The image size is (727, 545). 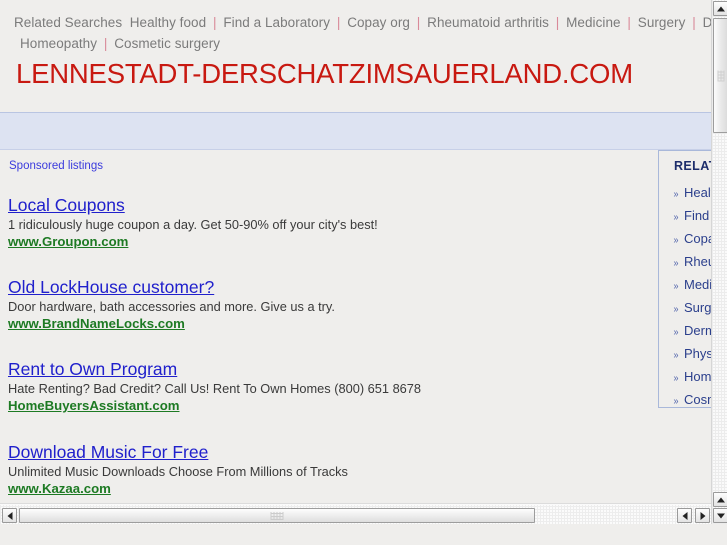 I want to click on related-item-physician: » Physician, so click(x=692, y=354).